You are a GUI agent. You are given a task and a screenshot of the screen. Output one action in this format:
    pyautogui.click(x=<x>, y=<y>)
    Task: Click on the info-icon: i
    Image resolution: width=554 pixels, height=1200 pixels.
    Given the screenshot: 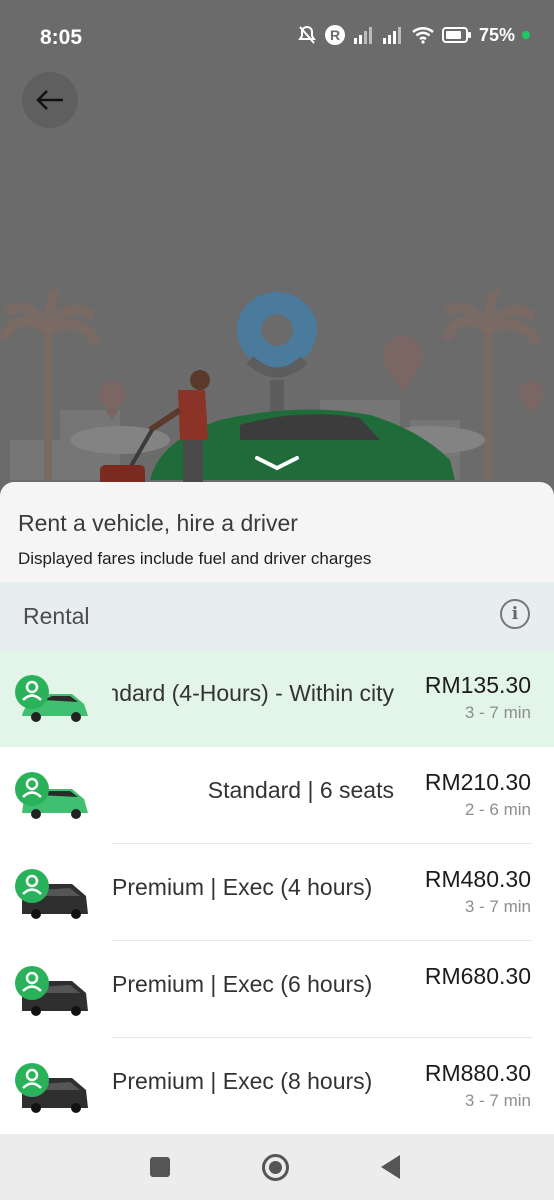 What is the action you would take?
    pyautogui.click(x=515, y=614)
    